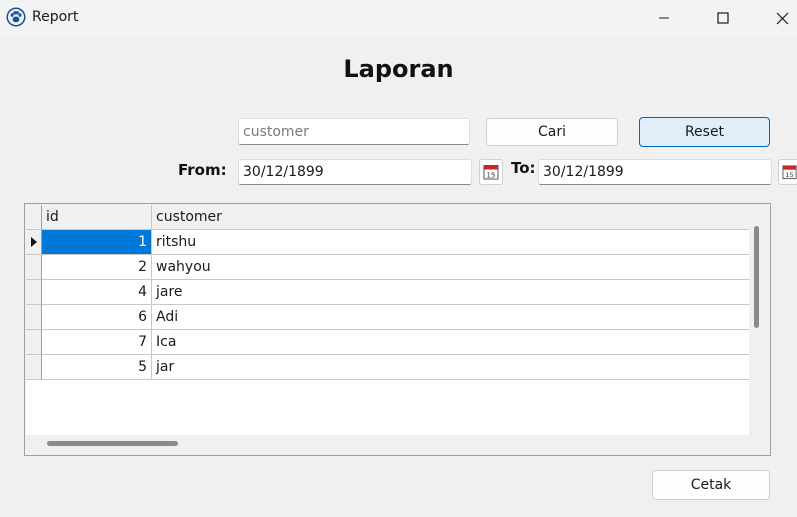  What do you see at coordinates (355, 172) in the screenshot?
I see `from-date-field` at bounding box center [355, 172].